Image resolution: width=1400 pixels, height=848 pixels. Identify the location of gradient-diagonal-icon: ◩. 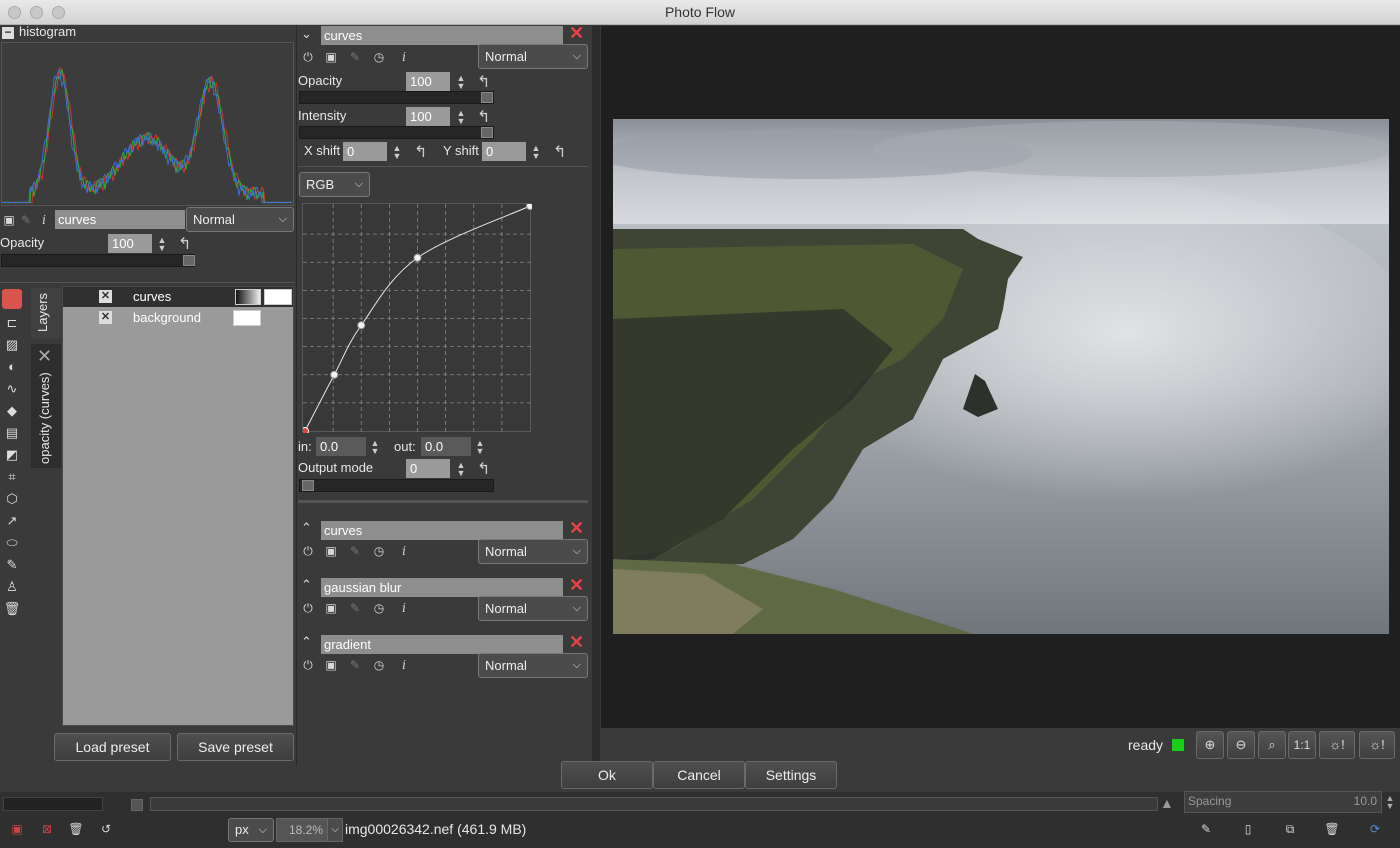
(12, 455).